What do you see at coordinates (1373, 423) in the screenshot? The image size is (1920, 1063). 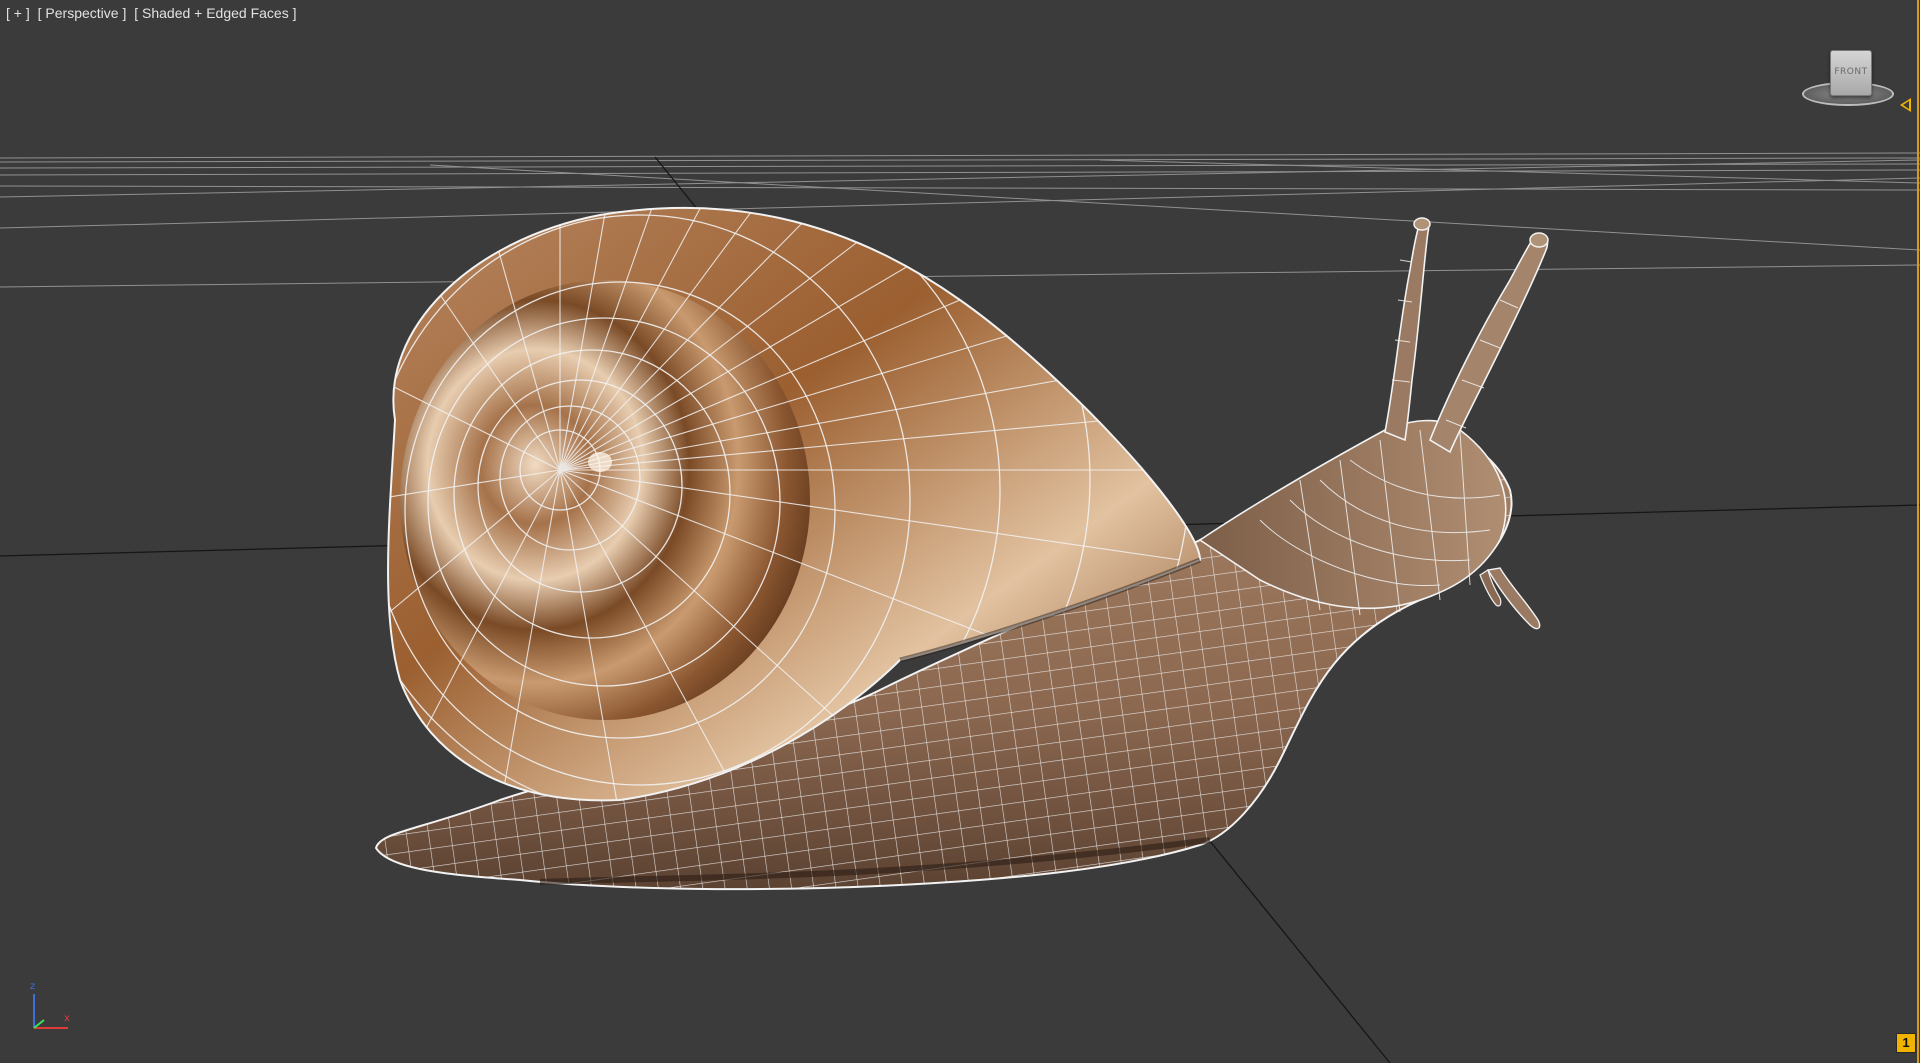 I see `snail-head` at bounding box center [1373, 423].